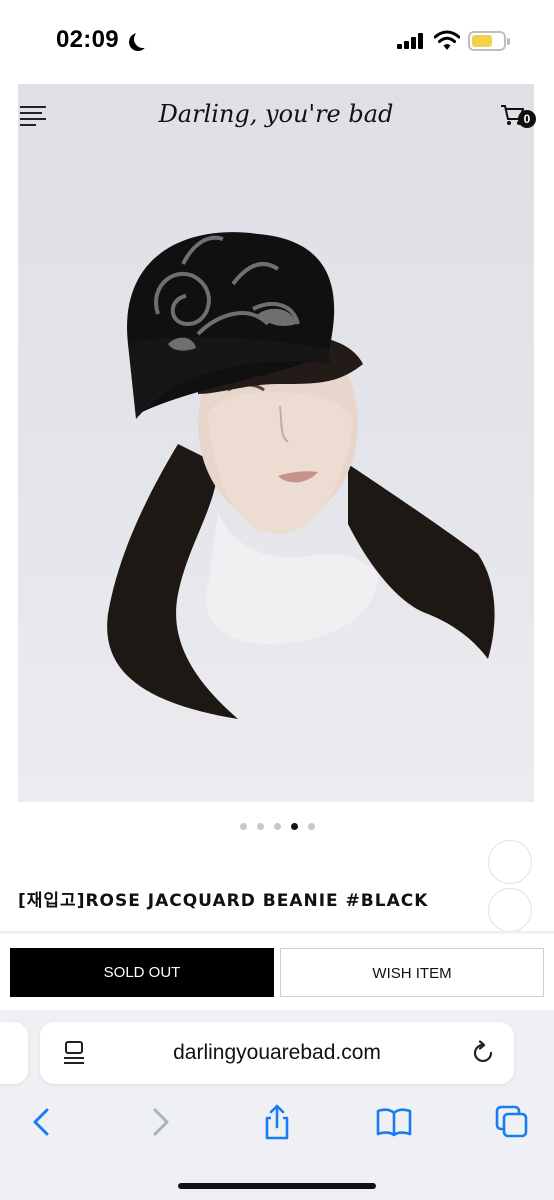 Image resolution: width=554 pixels, height=1200 pixels. I want to click on url-text: darlingyouarebad.com, so click(277, 1053).